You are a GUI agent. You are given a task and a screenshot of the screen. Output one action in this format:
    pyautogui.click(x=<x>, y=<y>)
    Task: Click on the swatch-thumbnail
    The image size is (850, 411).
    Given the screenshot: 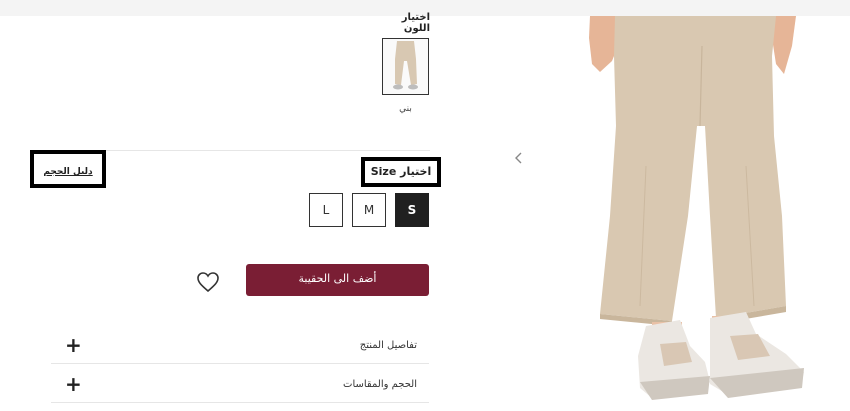 What is the action you would take?
    pyautogui.click(x=405, y=66)
    